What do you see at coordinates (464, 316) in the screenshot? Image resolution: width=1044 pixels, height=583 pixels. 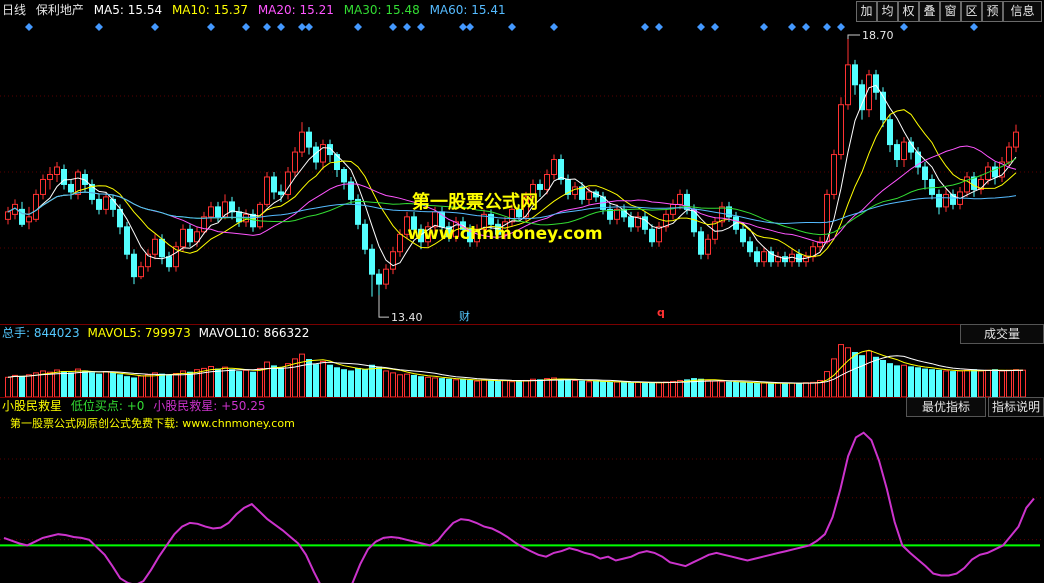 I see `cai-marker: 财` at bounding box center [464, 316].